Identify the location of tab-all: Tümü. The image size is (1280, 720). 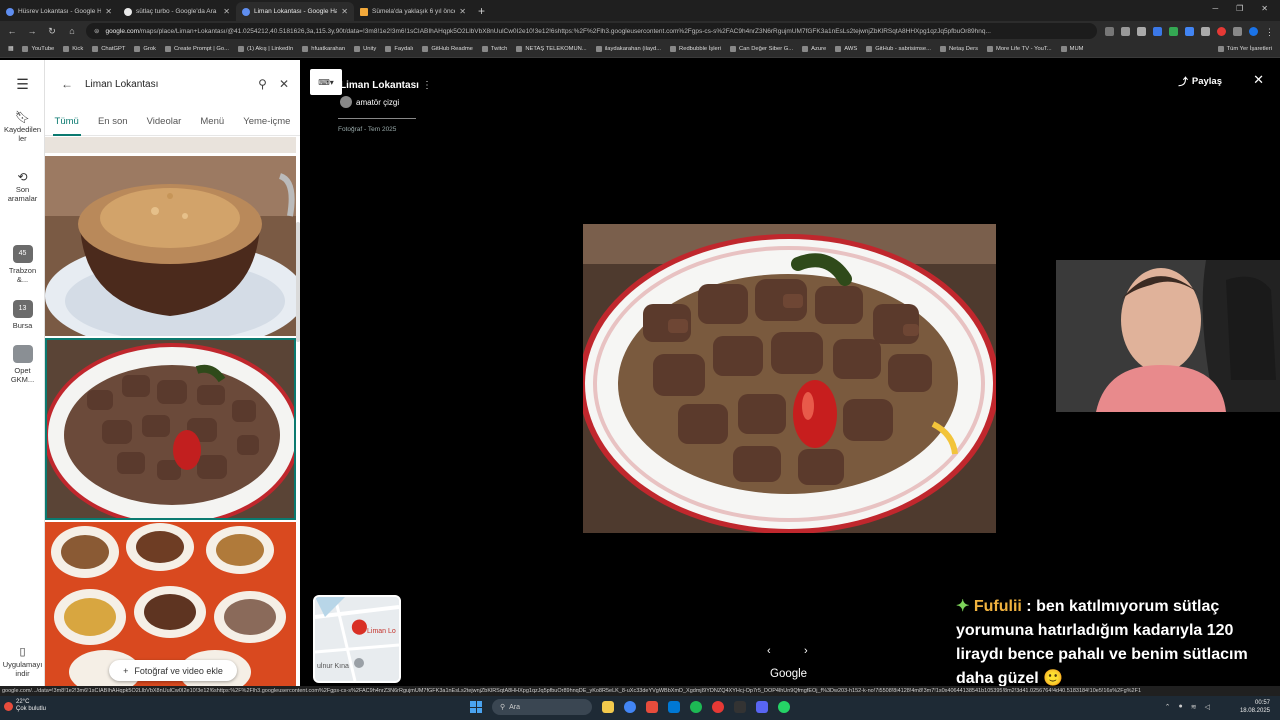
(67, 124).